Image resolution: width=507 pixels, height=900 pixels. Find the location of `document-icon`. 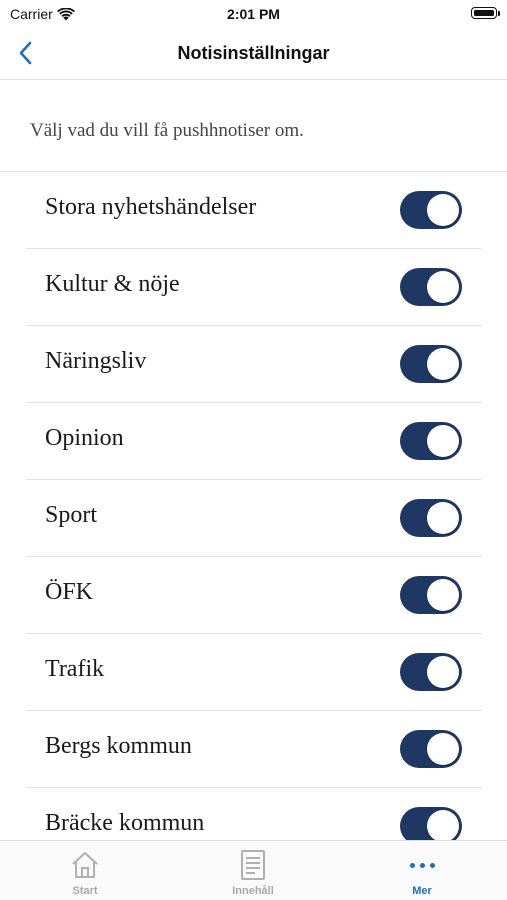

document-icon is located at coordinates (253, 865).